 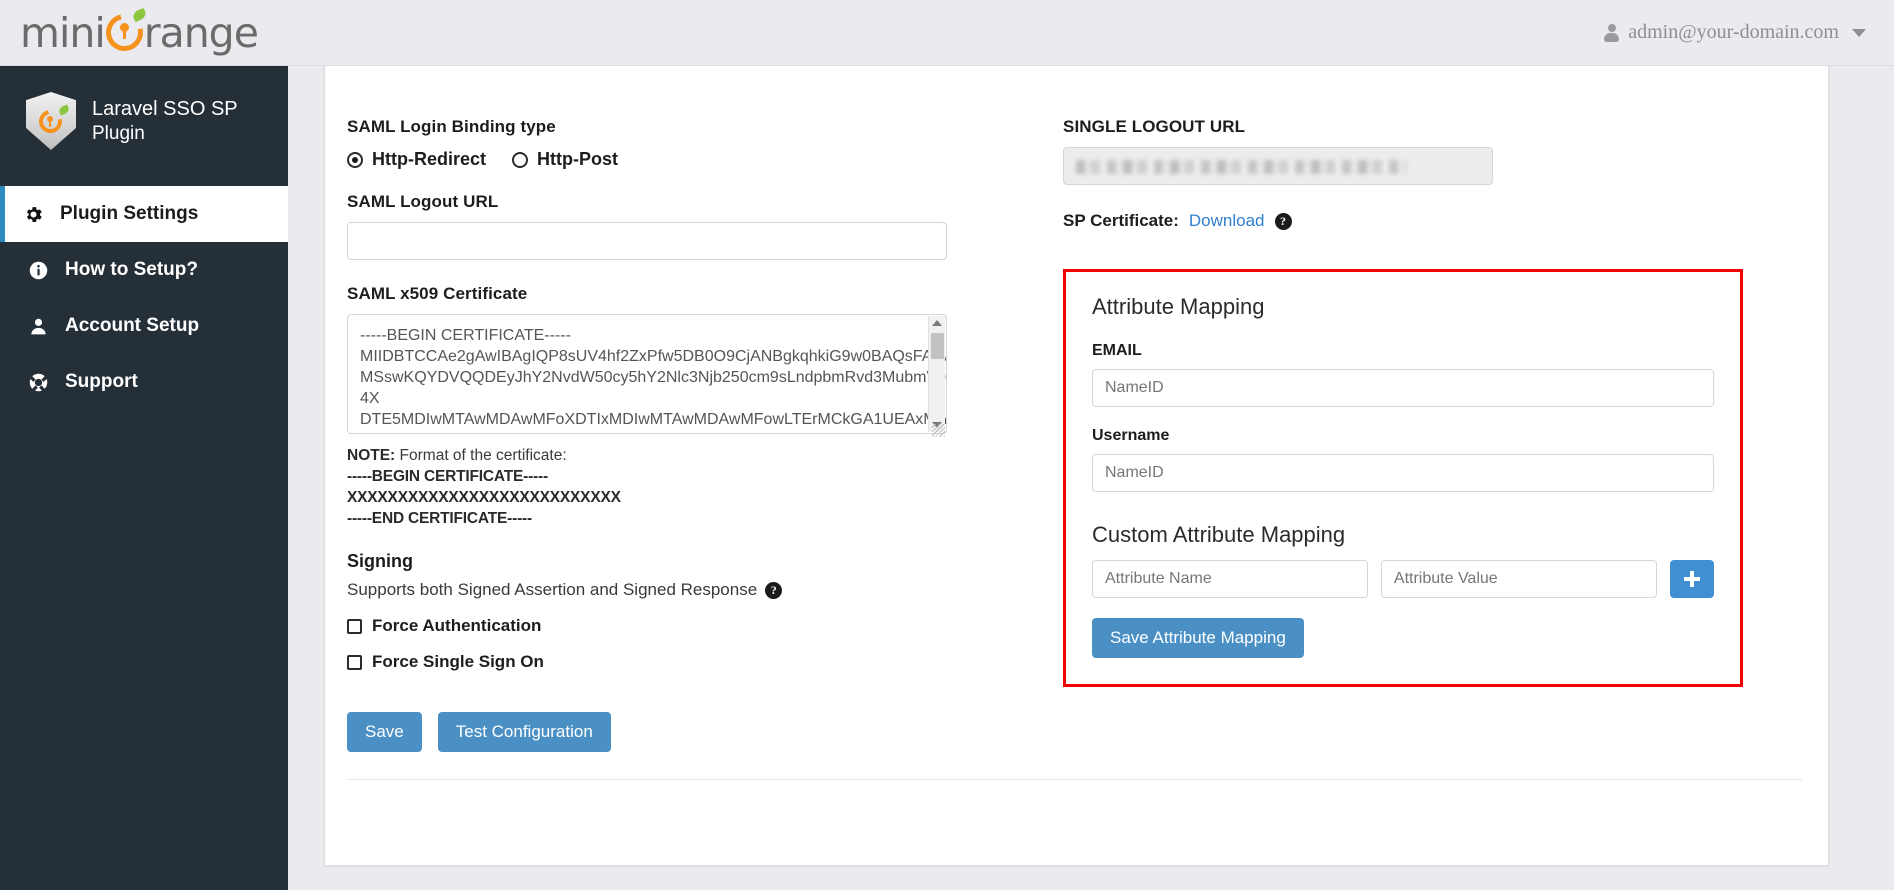 I want to click on save-button: Save, so click(x=384, y=732).